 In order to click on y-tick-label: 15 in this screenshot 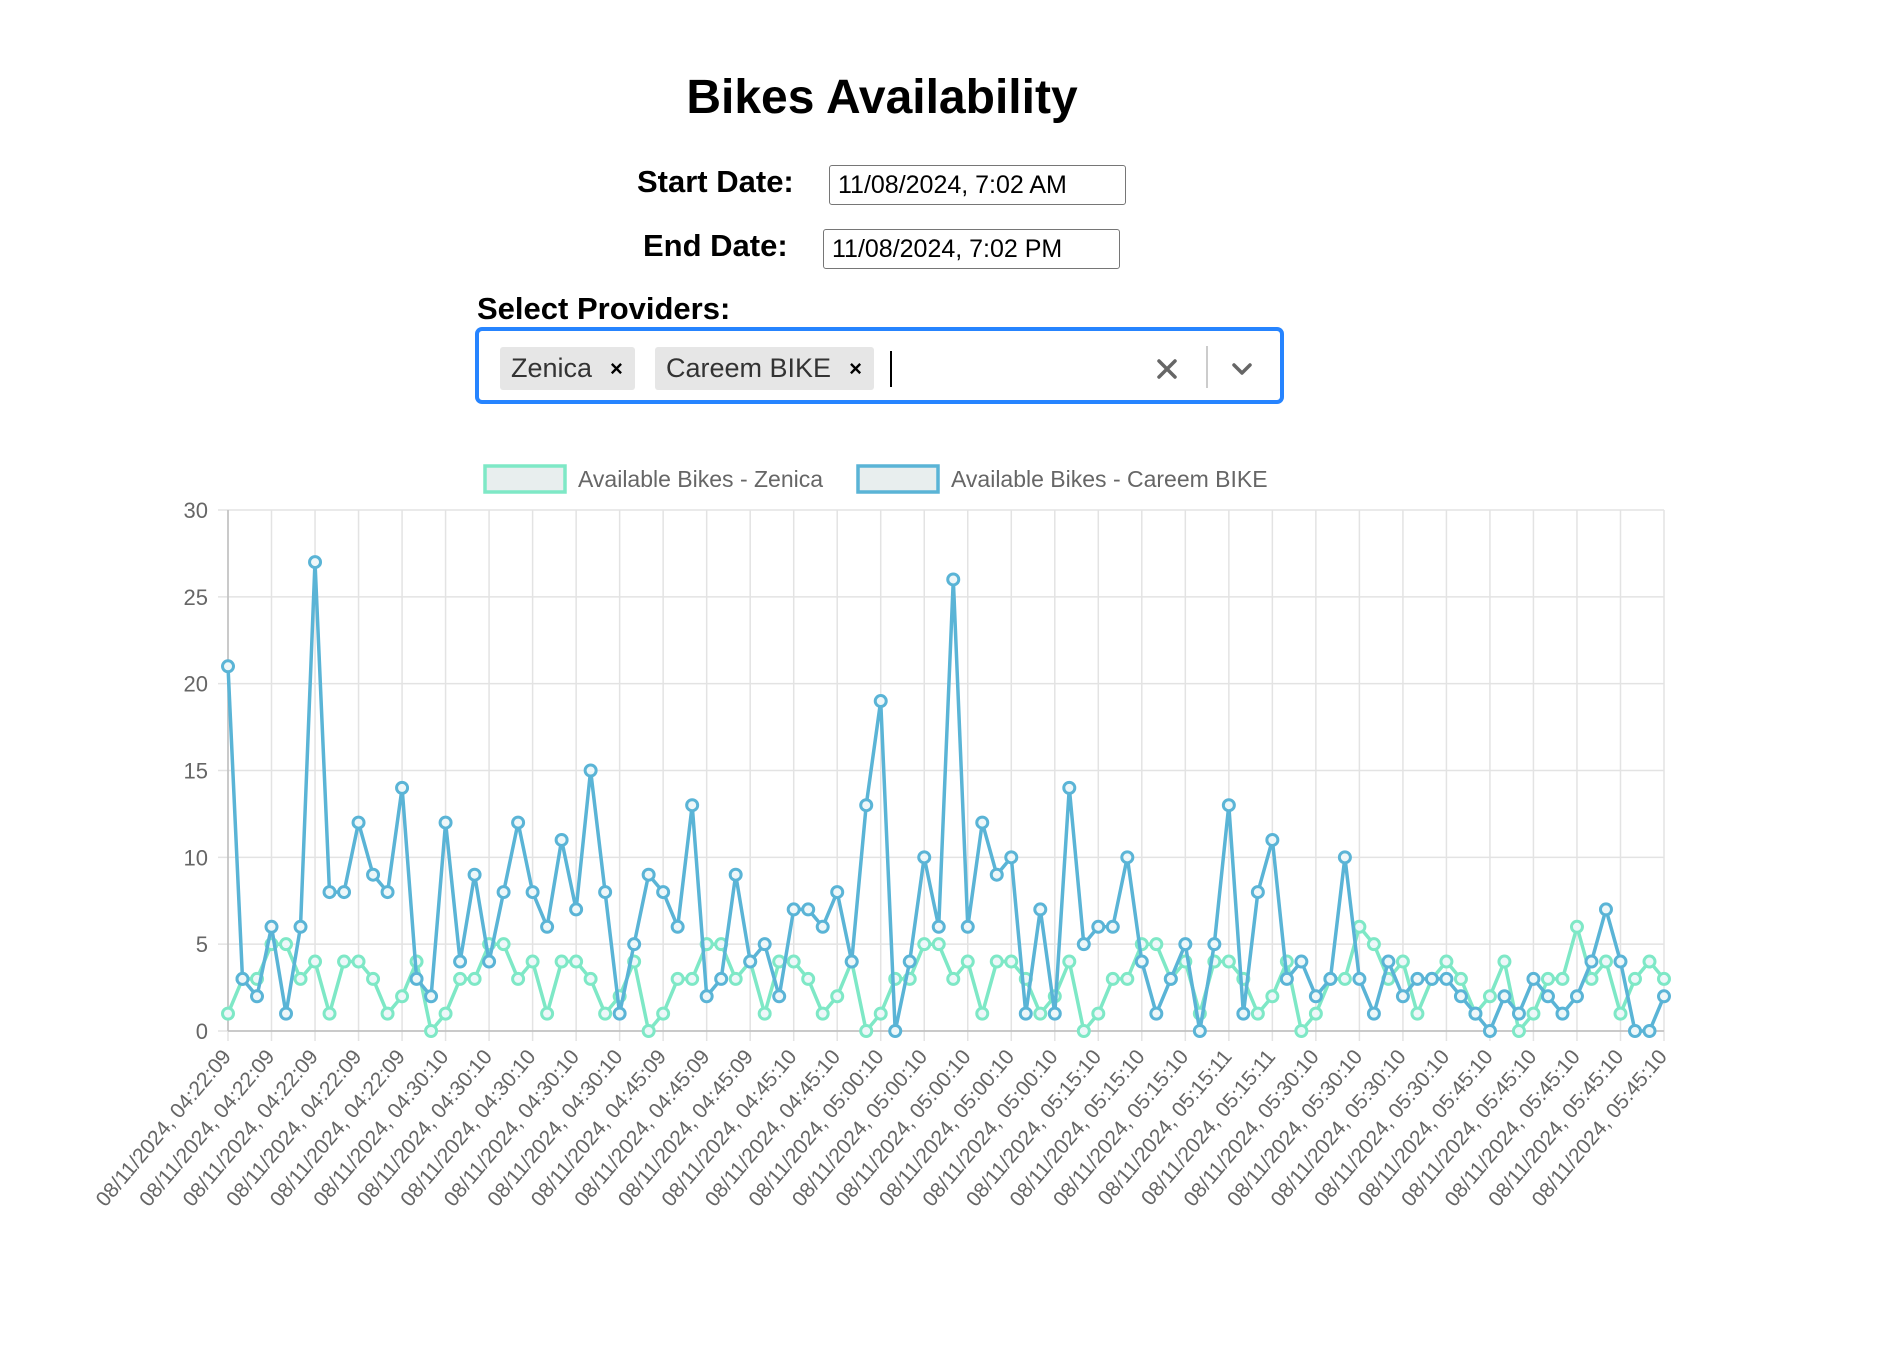, I will do `click(196, 771)`.